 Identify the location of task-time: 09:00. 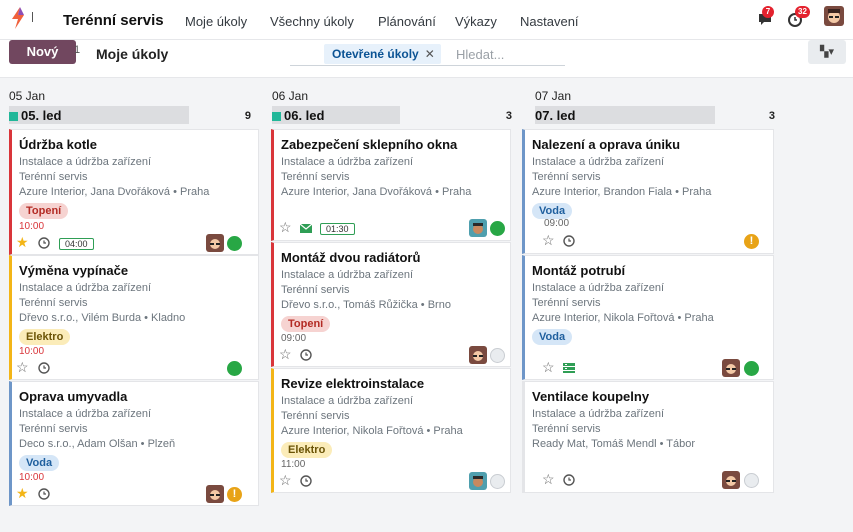
(294, 338).